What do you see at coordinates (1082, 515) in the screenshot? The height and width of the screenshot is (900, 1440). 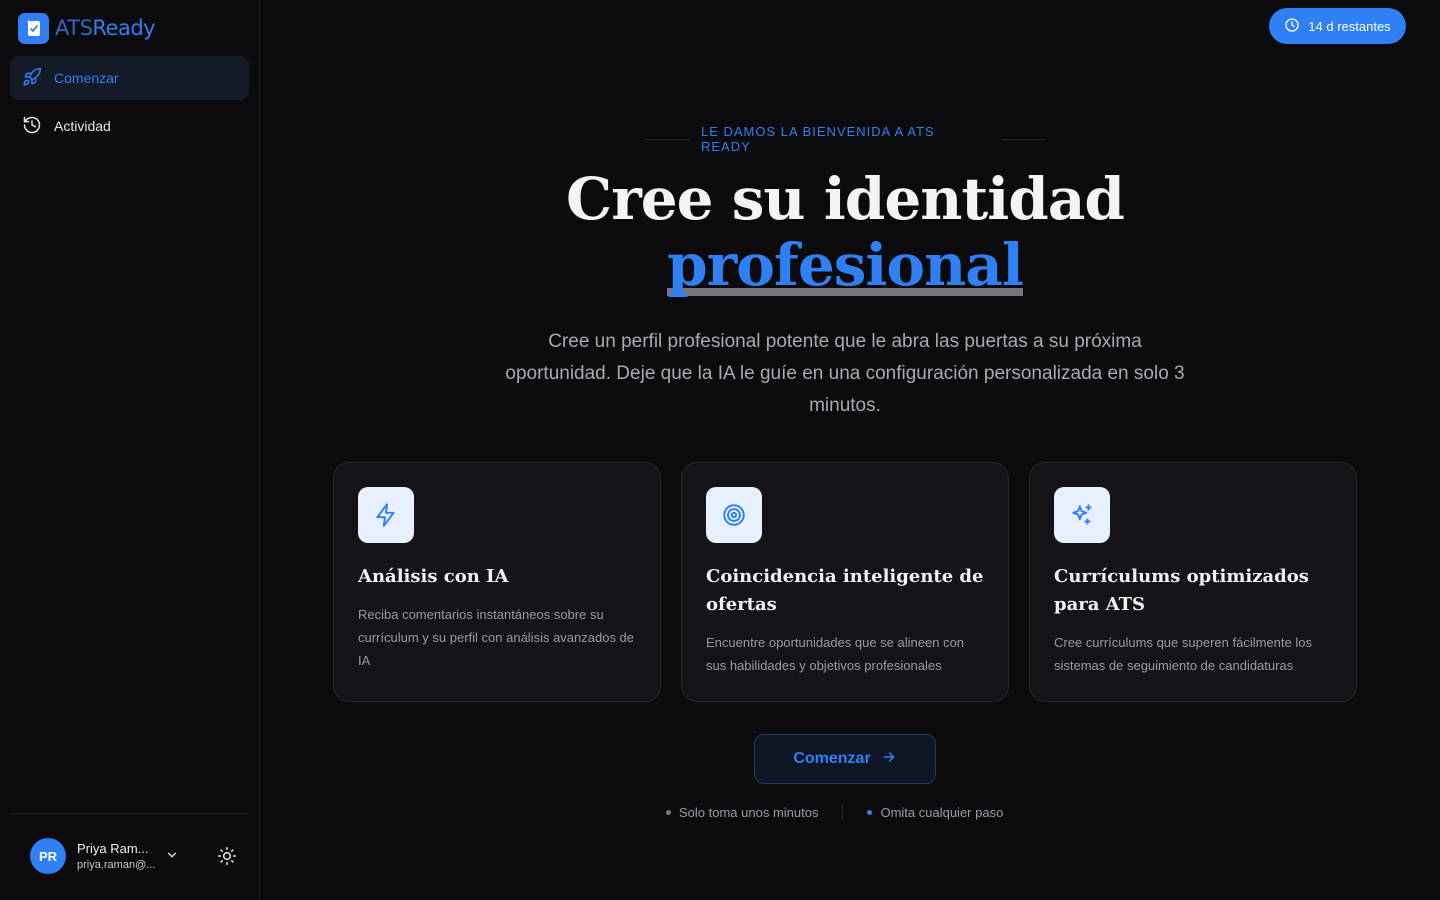 I see `sparkles-icon` at bounding box center [1082, 515].